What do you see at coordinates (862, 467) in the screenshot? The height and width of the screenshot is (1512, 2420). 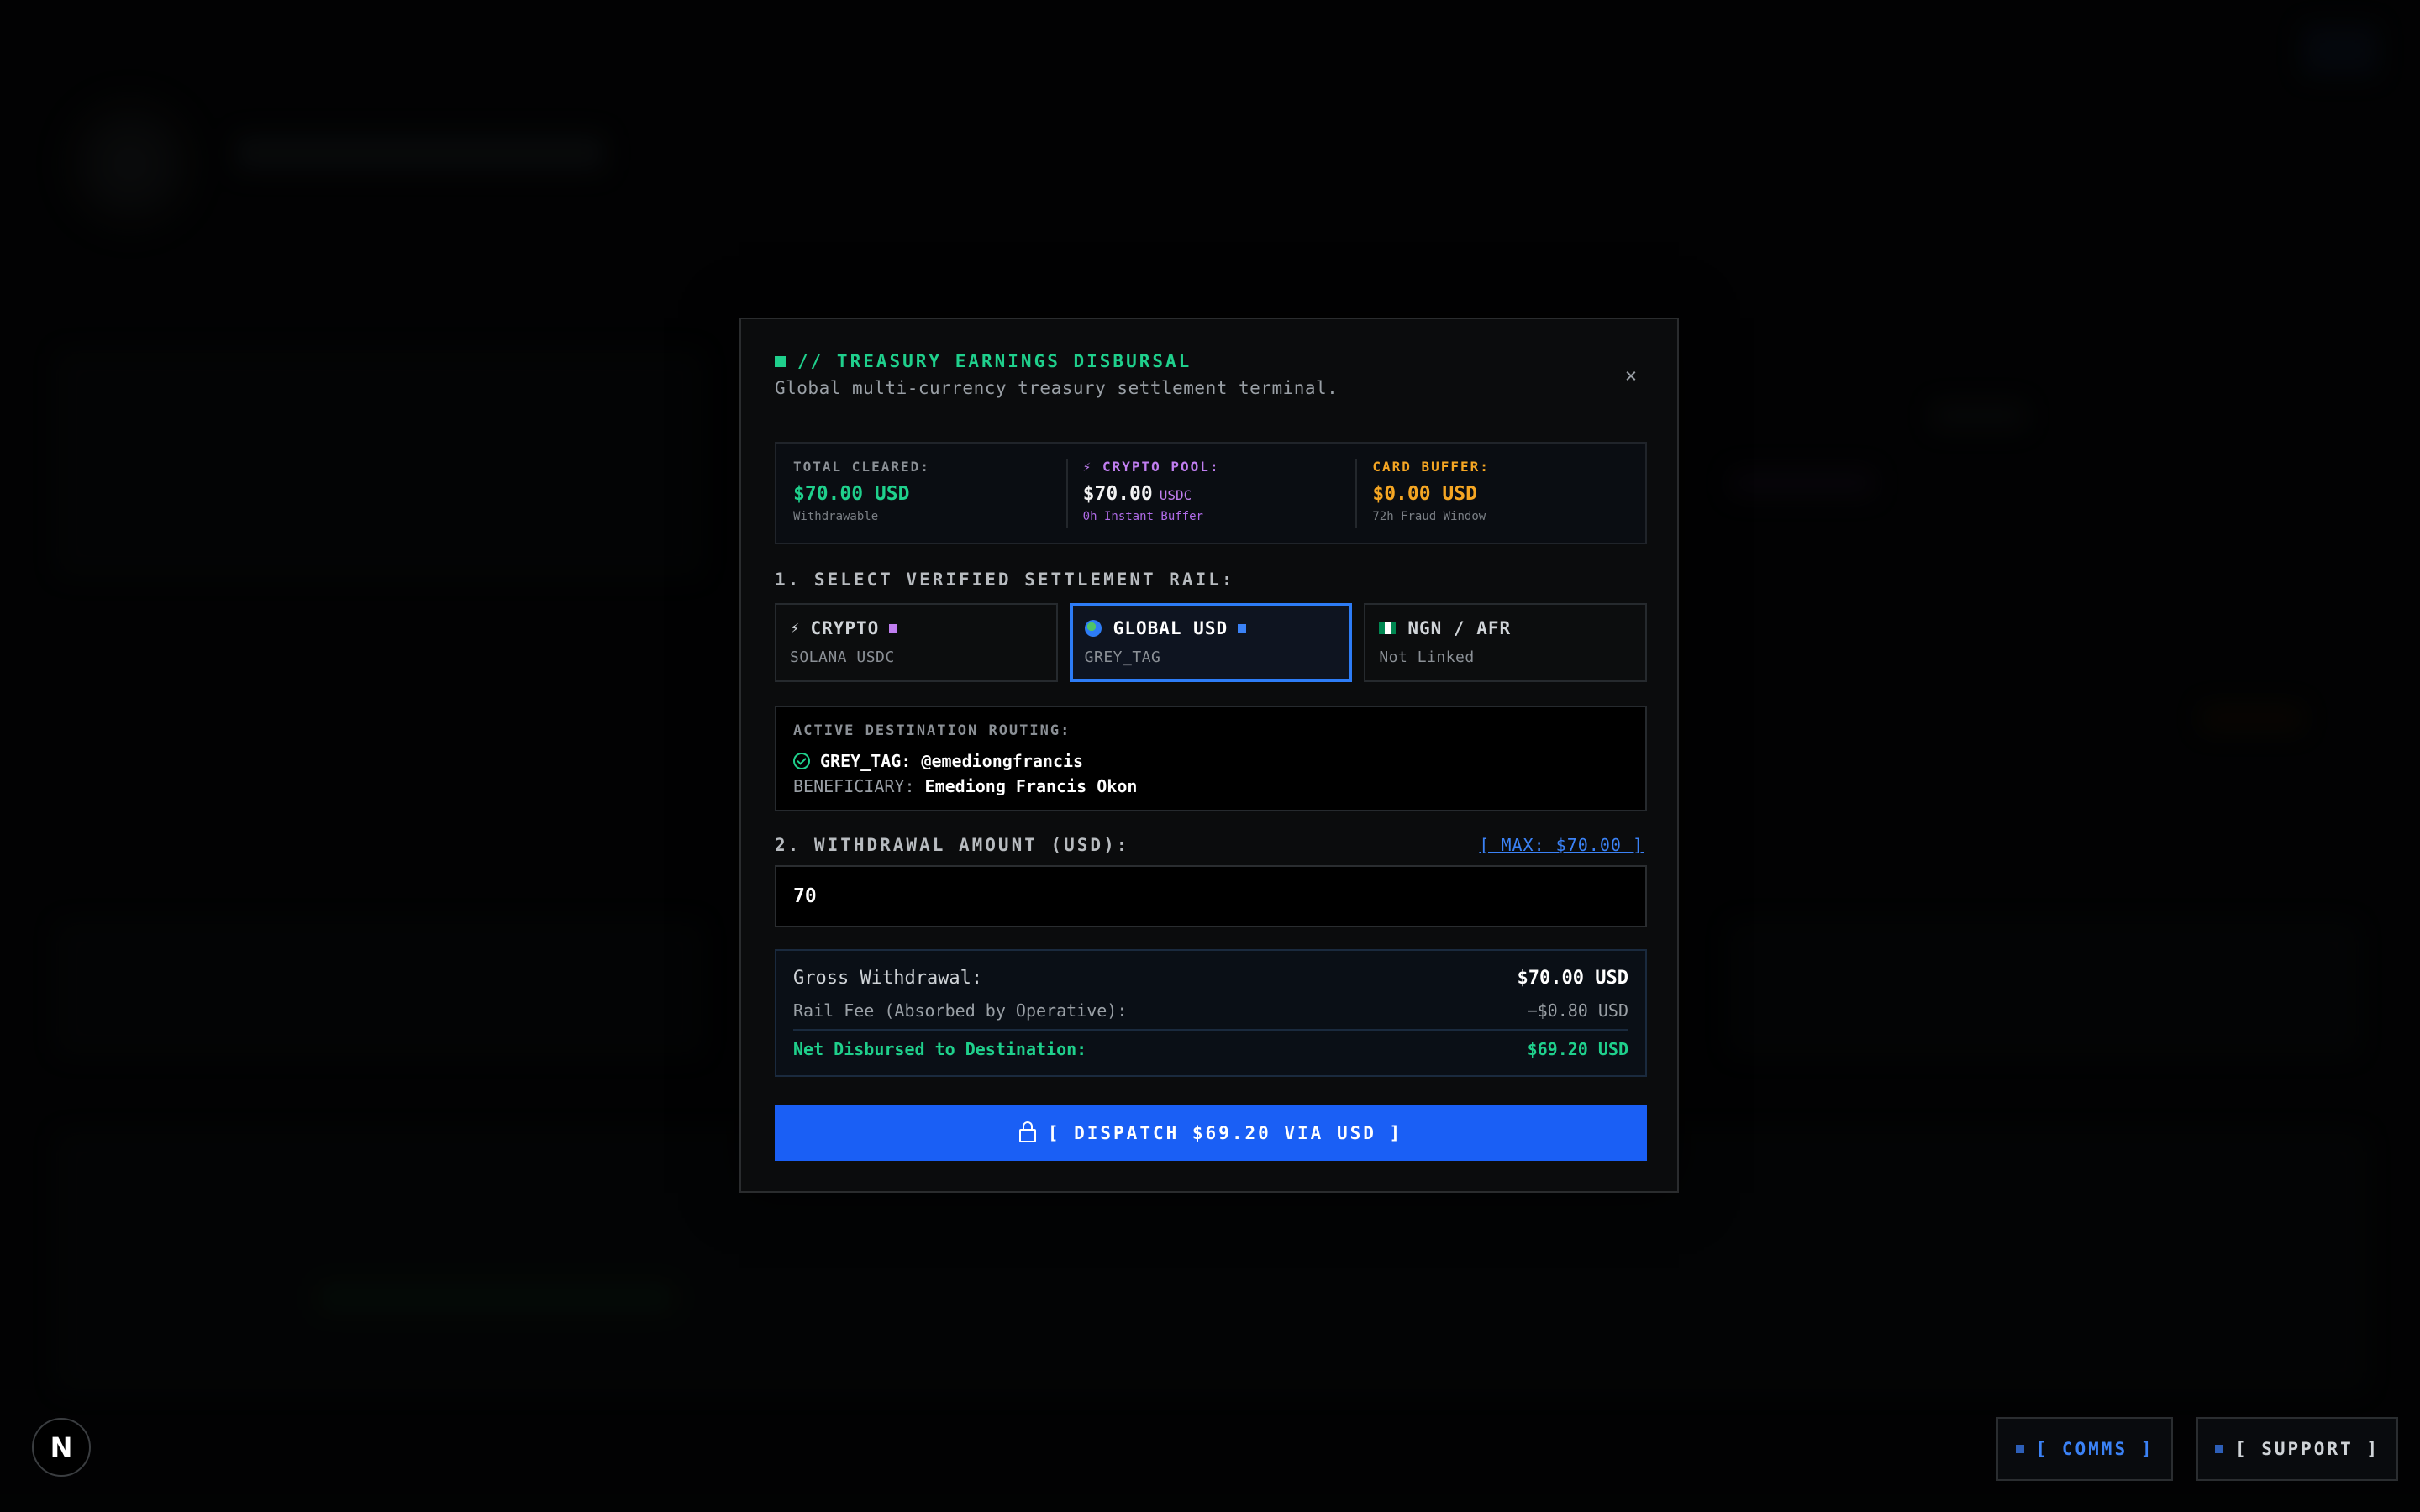 I see `stat-label: TOTAL CLEARED:` at bounding box center [862, 467].